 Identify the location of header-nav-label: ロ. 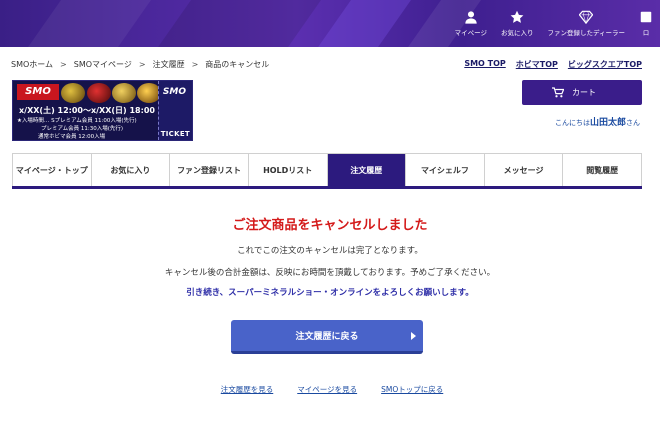
(646, 33).